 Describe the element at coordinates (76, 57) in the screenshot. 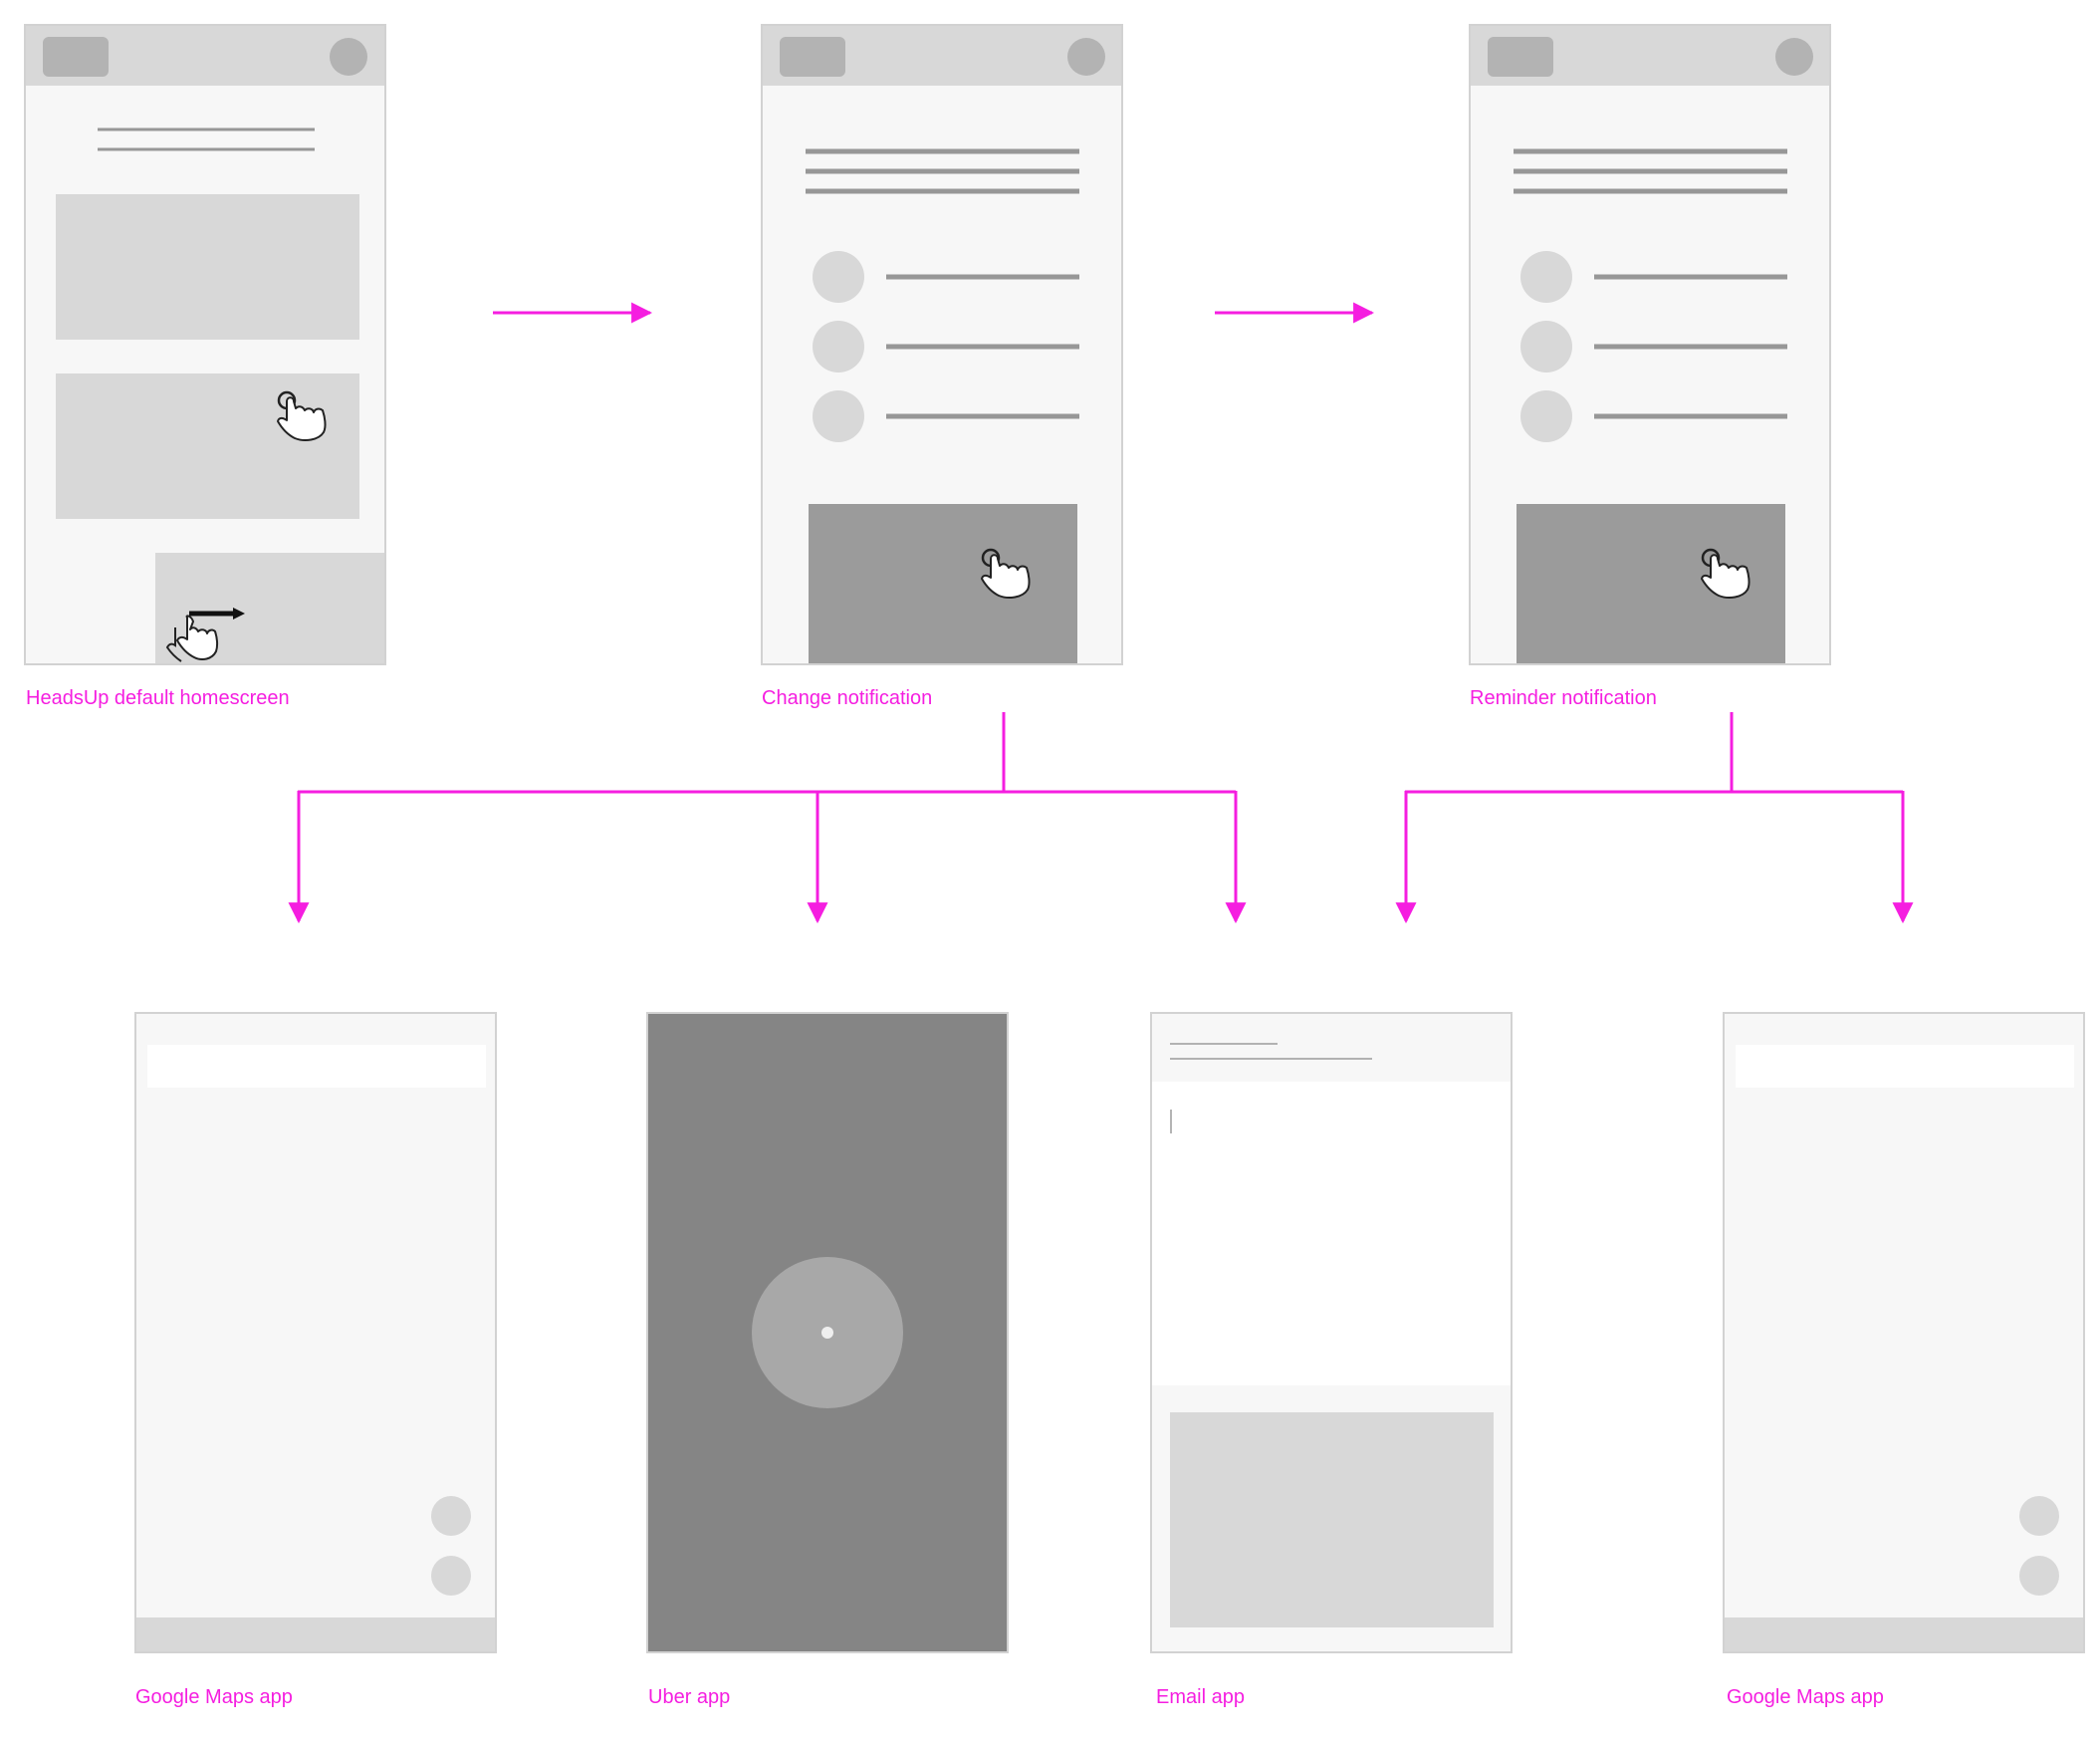

I see `homescreen-menu-button` at that location.